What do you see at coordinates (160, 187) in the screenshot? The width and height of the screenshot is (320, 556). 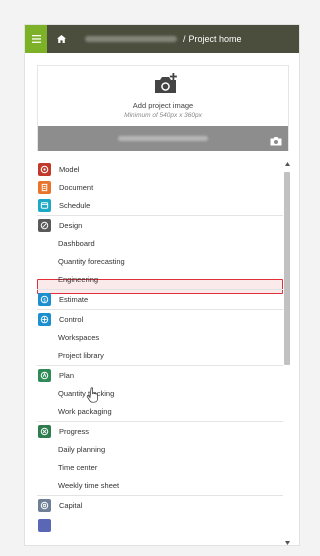 I see `nav-item-document: Document` at bounding box center [160, 187].